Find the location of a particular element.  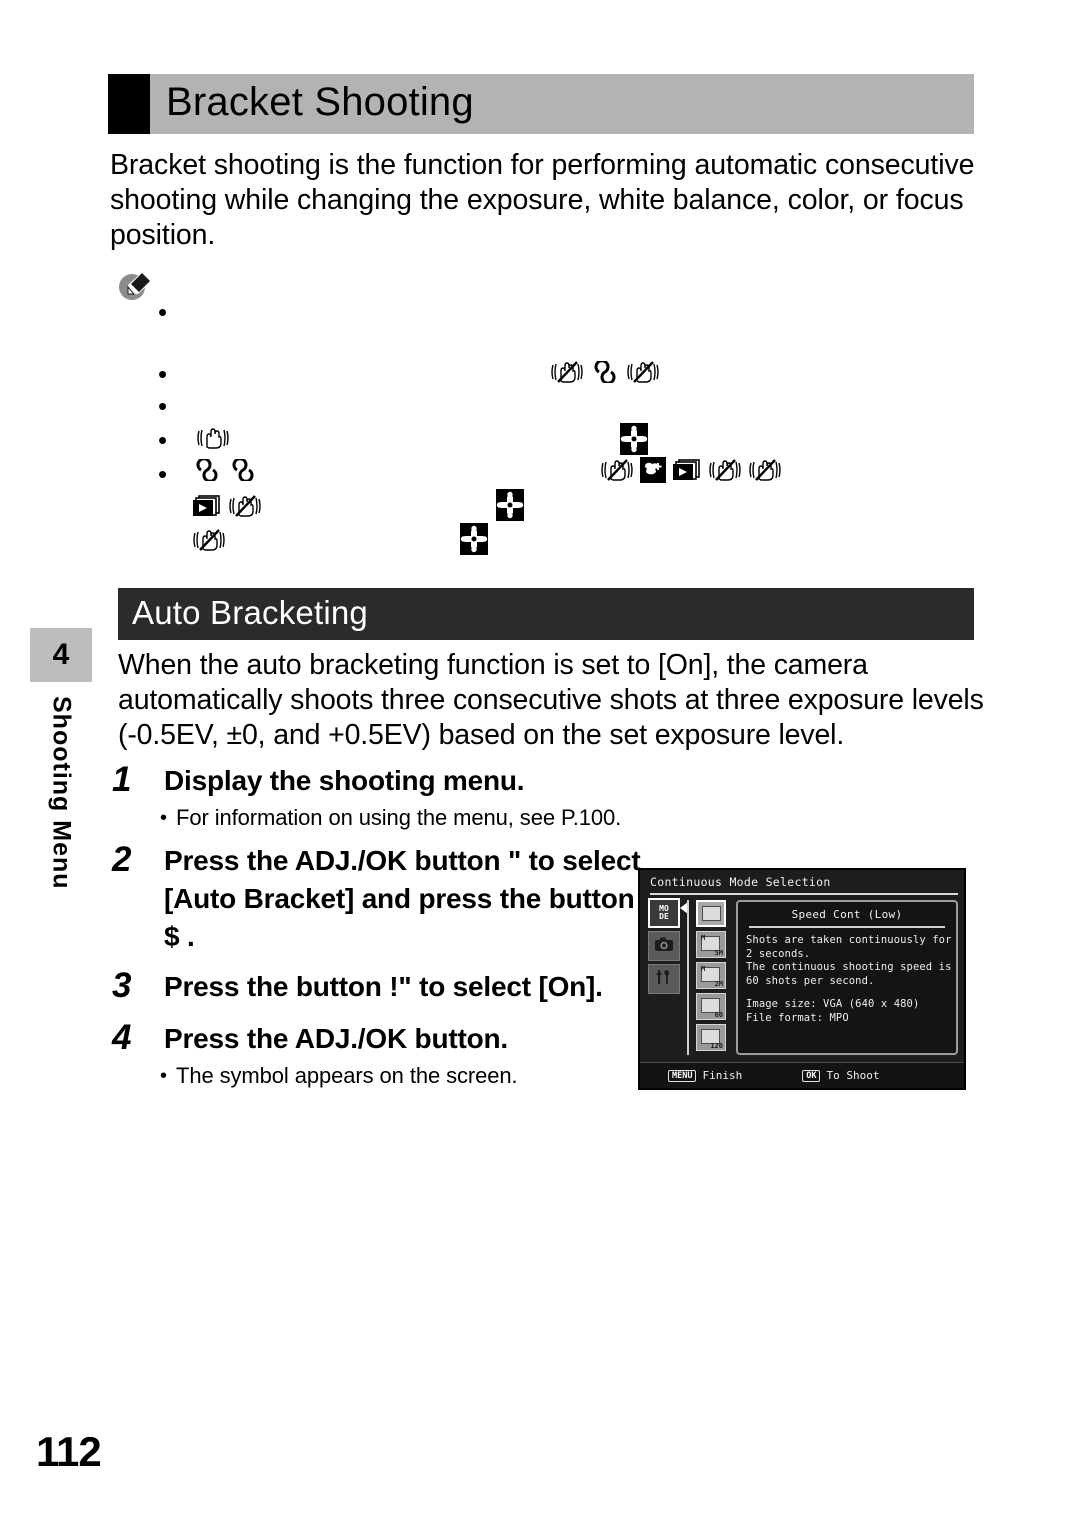

chapter-tab: 4 Shooting Menu is located at coordinates (61, 759).